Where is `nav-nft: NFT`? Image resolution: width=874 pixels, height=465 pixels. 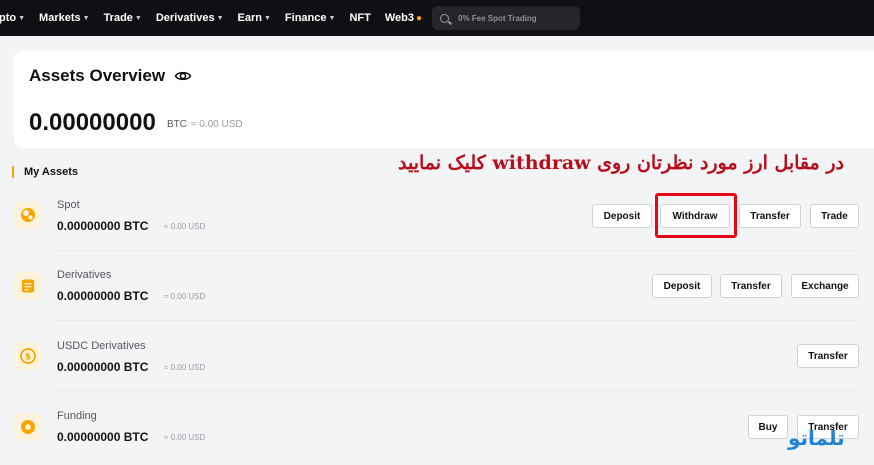
nav-nft: NFT is located at coordinates (359, 18).